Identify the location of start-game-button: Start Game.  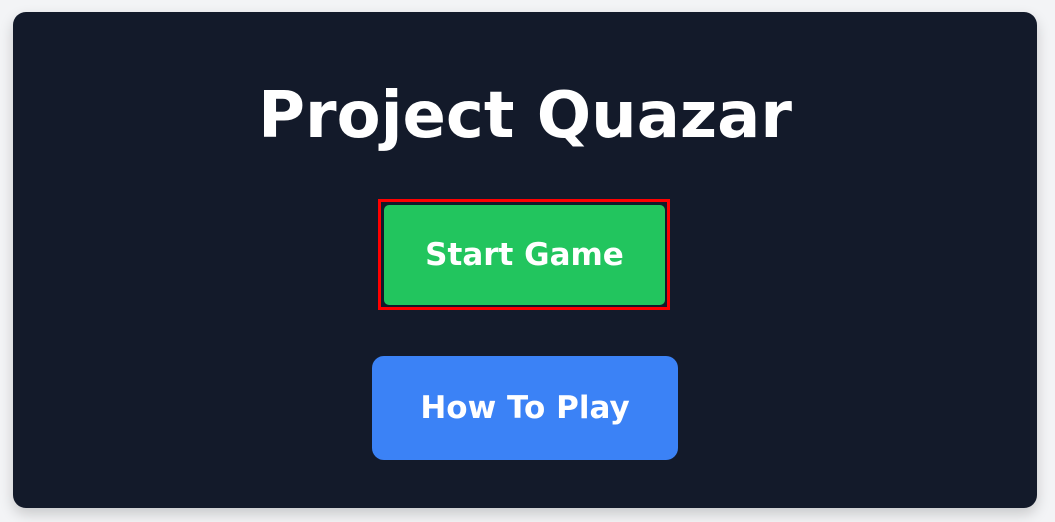
(524, 255).